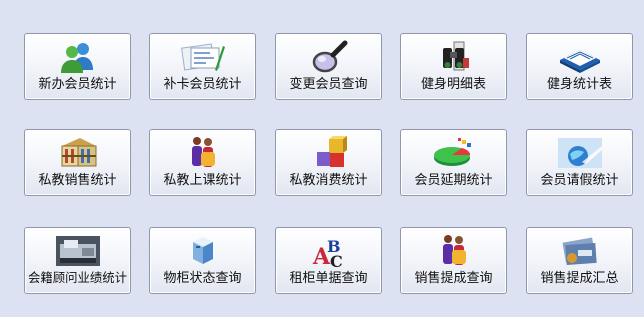 Image resolution: width=644 pixels, height=317 pixels. Describe the element at coordinates (203, 251) in the screenshot. I see `cabinet-icon` at that location.